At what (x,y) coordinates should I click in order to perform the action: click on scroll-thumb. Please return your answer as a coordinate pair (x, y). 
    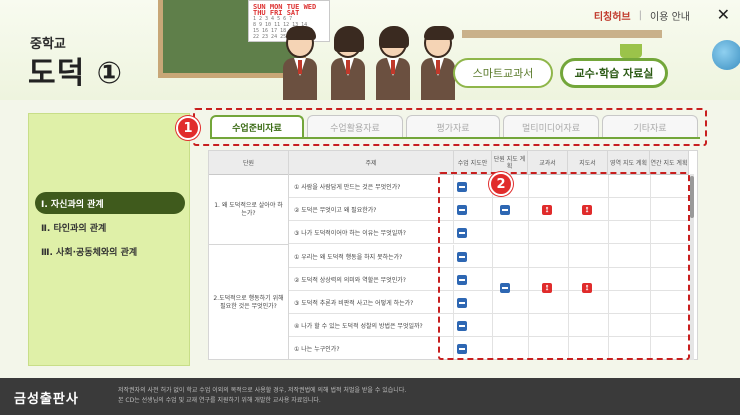
    Looking at the image, I should click on (692, 197).